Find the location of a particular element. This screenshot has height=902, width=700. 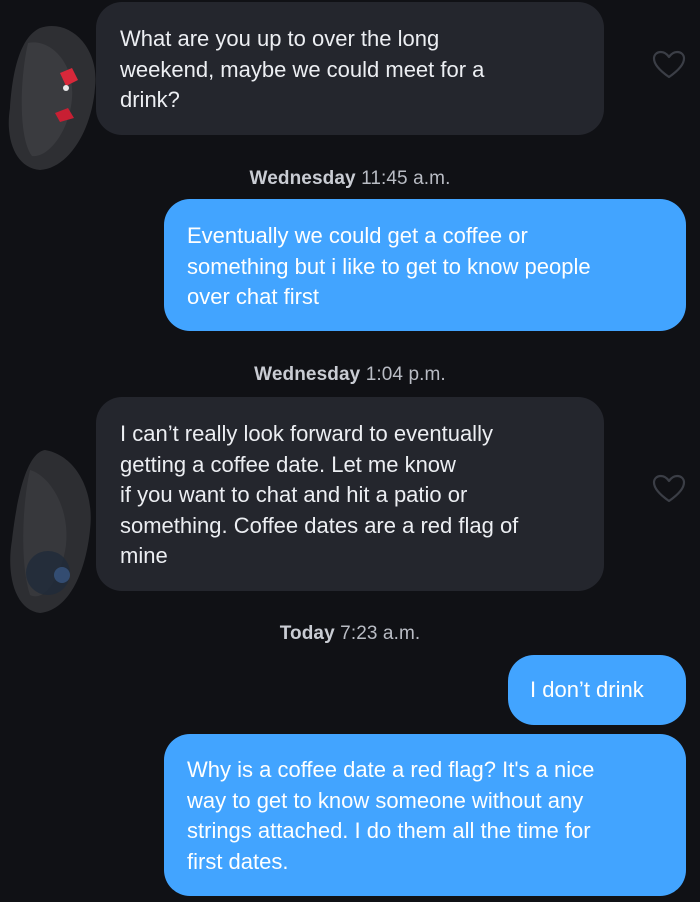

timestamp-divider: Wednesday 1:04 p.m. is located at coordinates (350, 375).